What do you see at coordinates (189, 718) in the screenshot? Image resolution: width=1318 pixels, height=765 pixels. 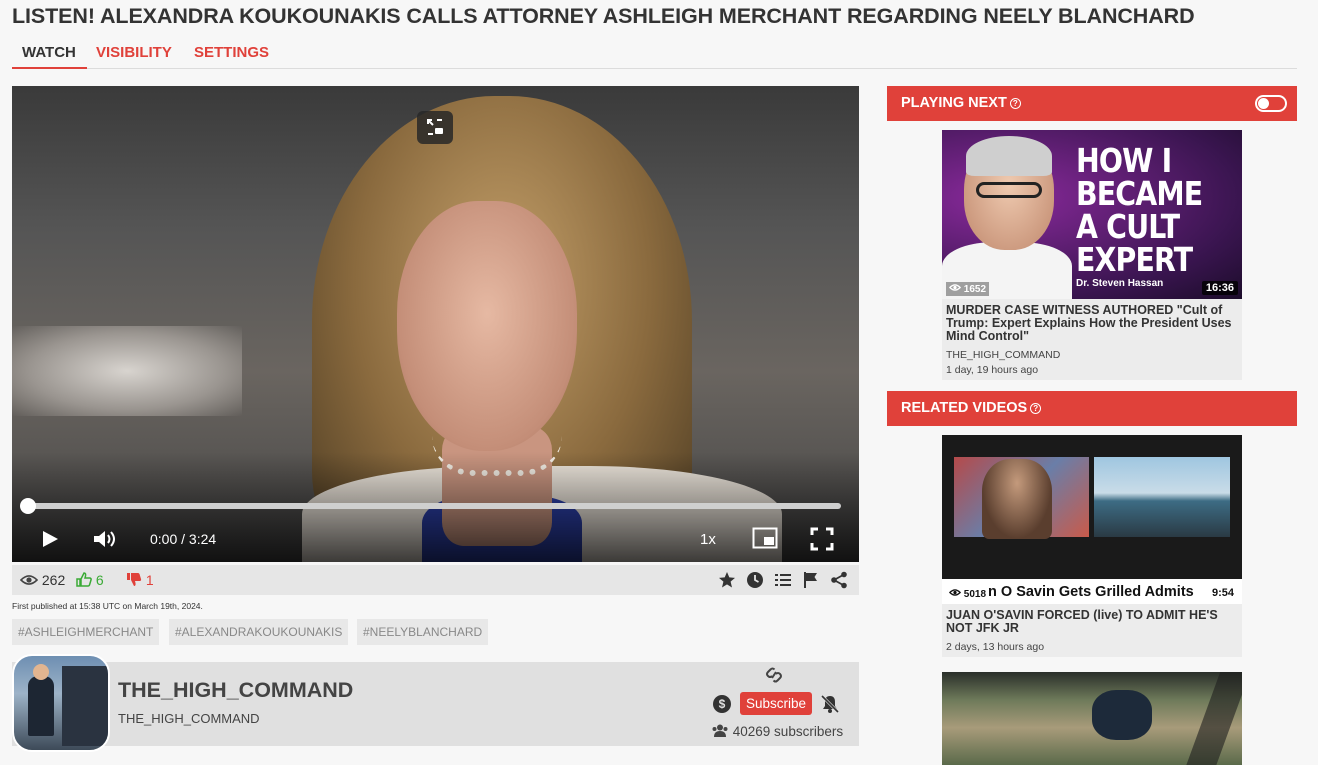 I see `channel-handle: THE_HIGH_COMMAND` at bounding box center [189, 718].